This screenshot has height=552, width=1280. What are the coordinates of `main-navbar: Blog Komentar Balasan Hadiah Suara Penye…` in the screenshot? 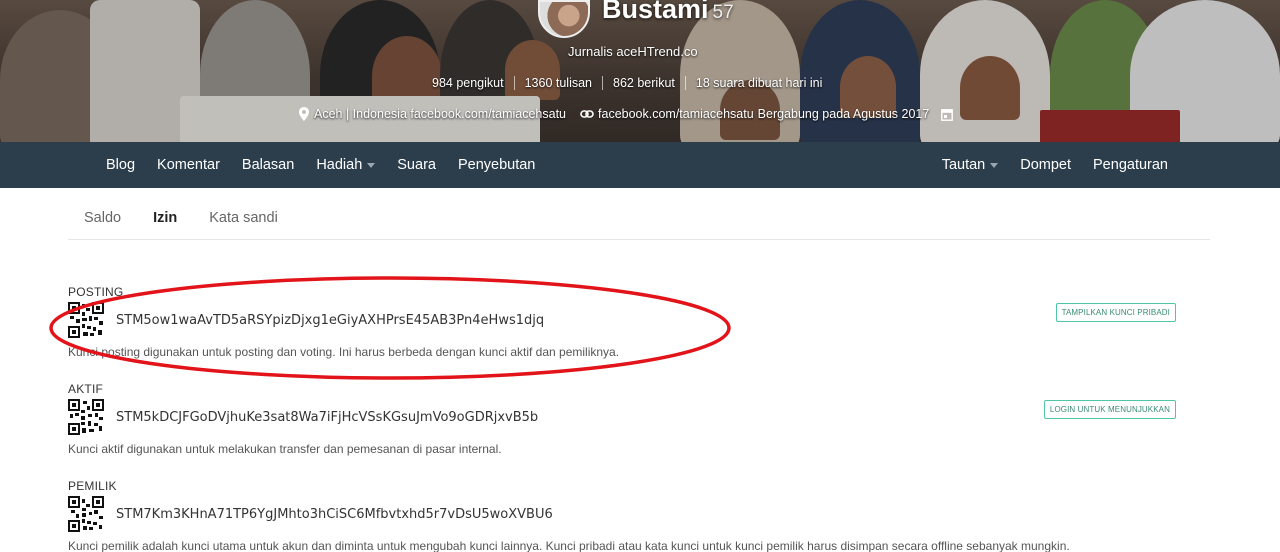 It's located at (640, 165).